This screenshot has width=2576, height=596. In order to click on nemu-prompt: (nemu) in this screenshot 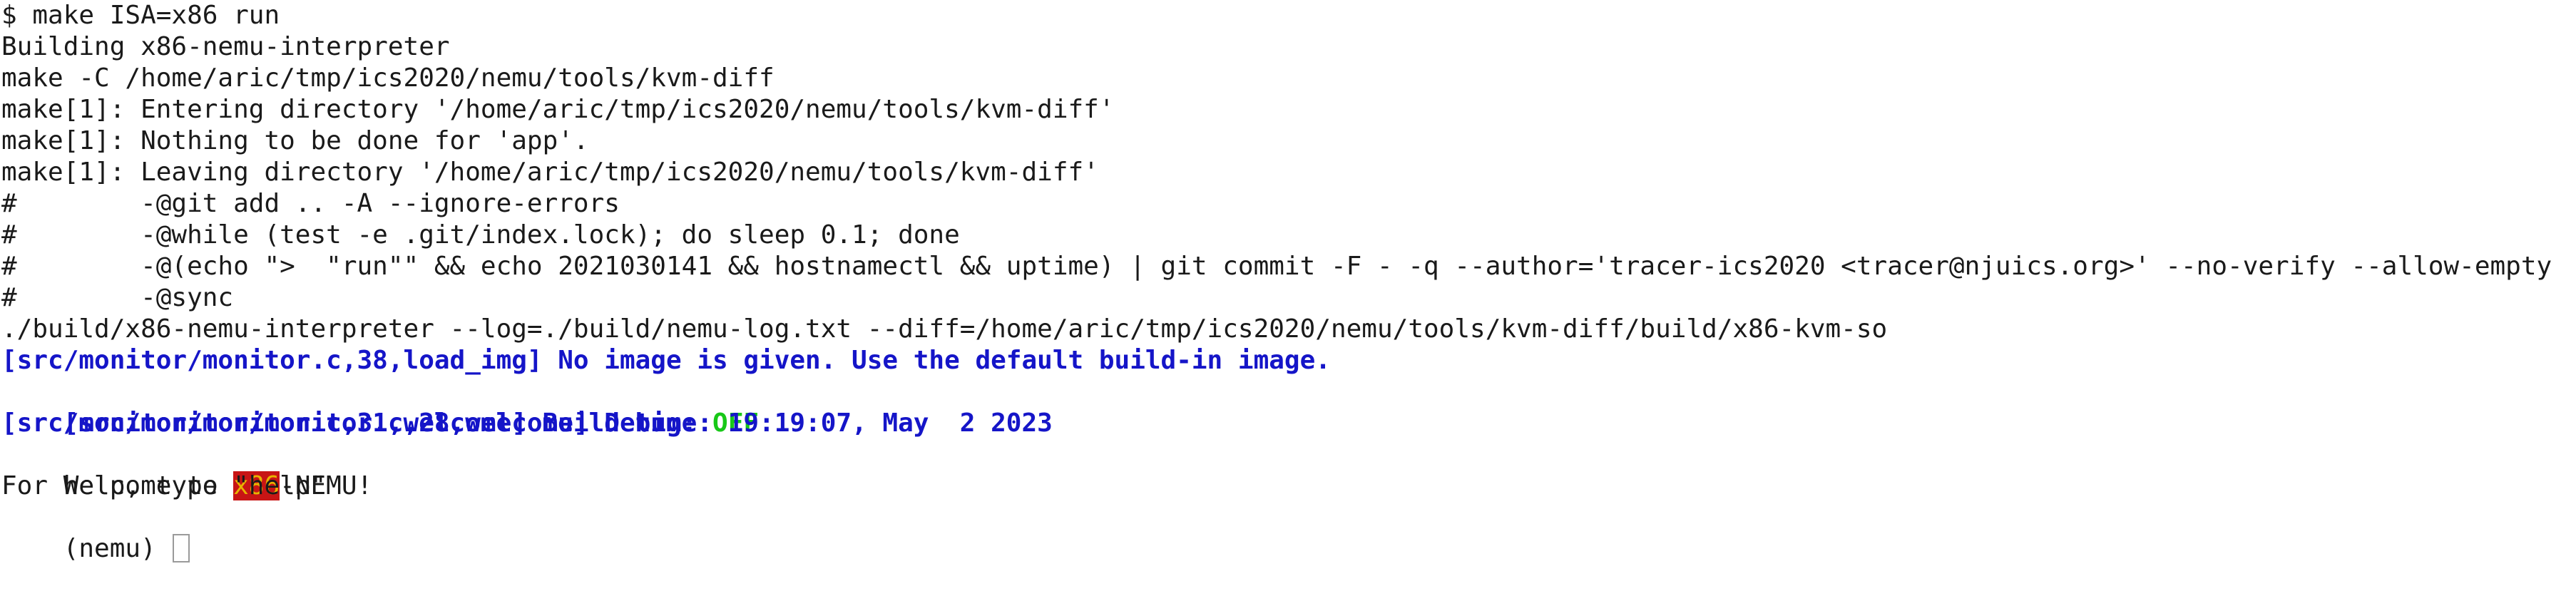, I will do `click(117, 548)`.